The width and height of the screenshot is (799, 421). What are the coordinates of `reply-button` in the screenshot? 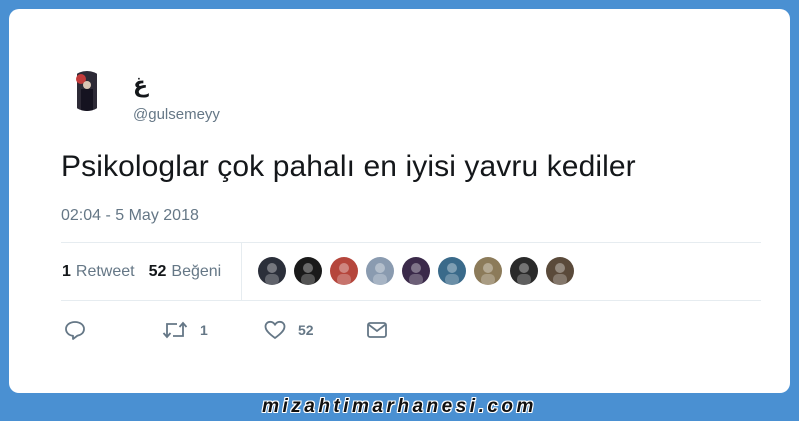 It's located at (75, 330).